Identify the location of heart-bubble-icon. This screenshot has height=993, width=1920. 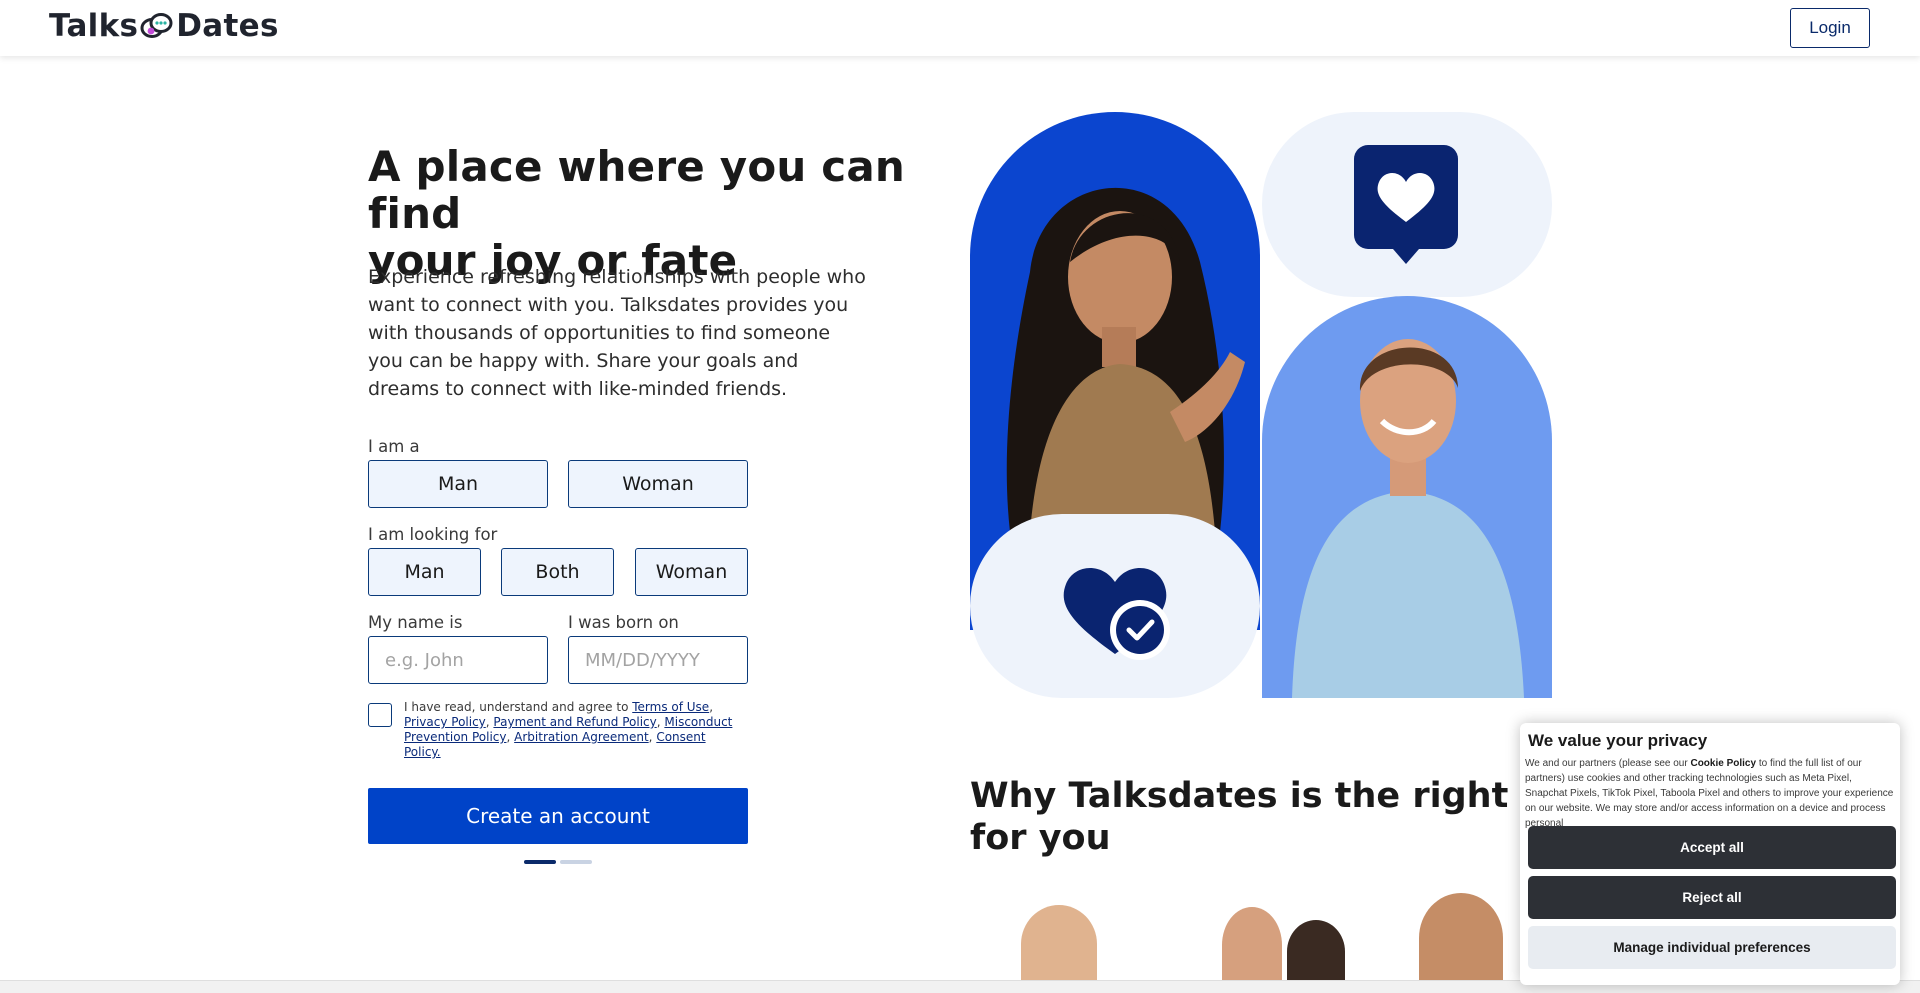
(1406, 204).